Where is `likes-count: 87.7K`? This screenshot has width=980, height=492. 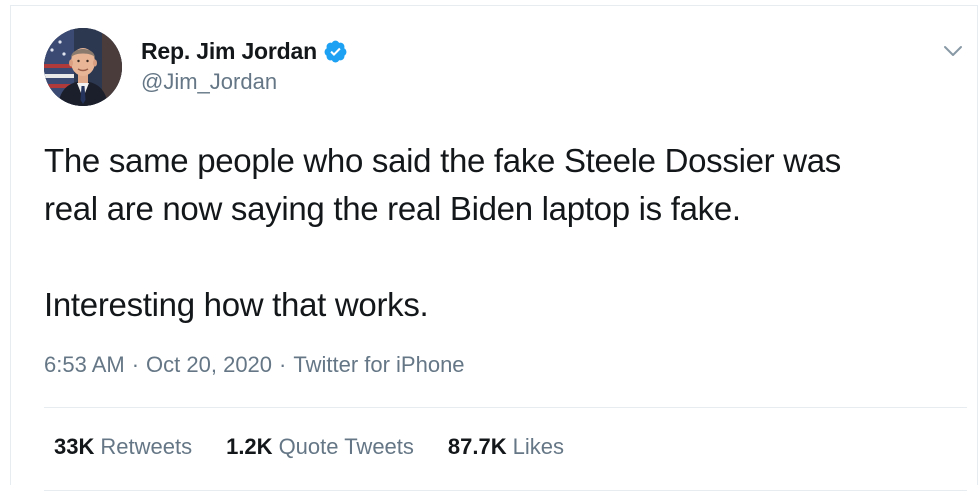
likes-count: 87.7K is located at coordinates (477, 446).